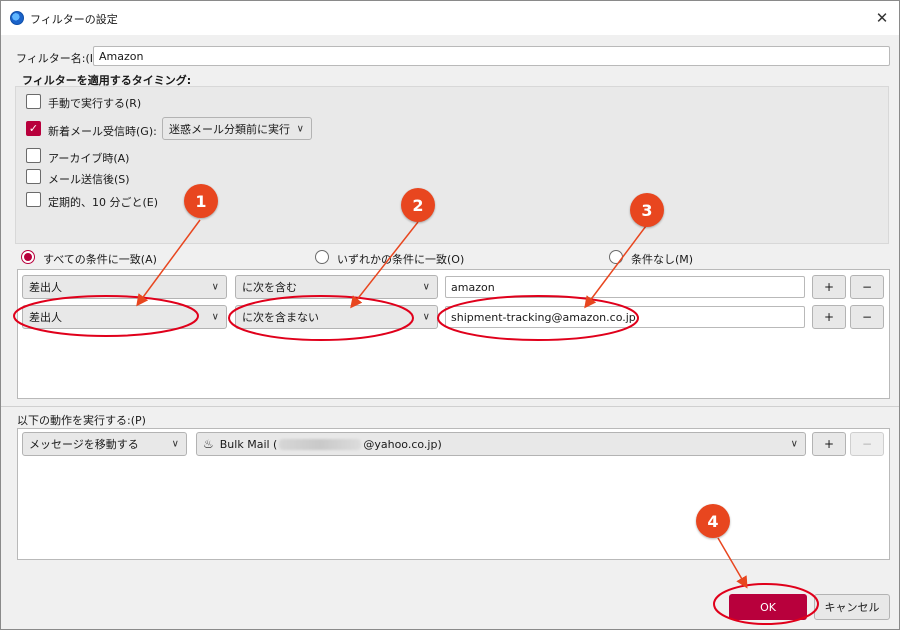  I want to click on after-send-label: メール送信後(S), so click(89, 179).